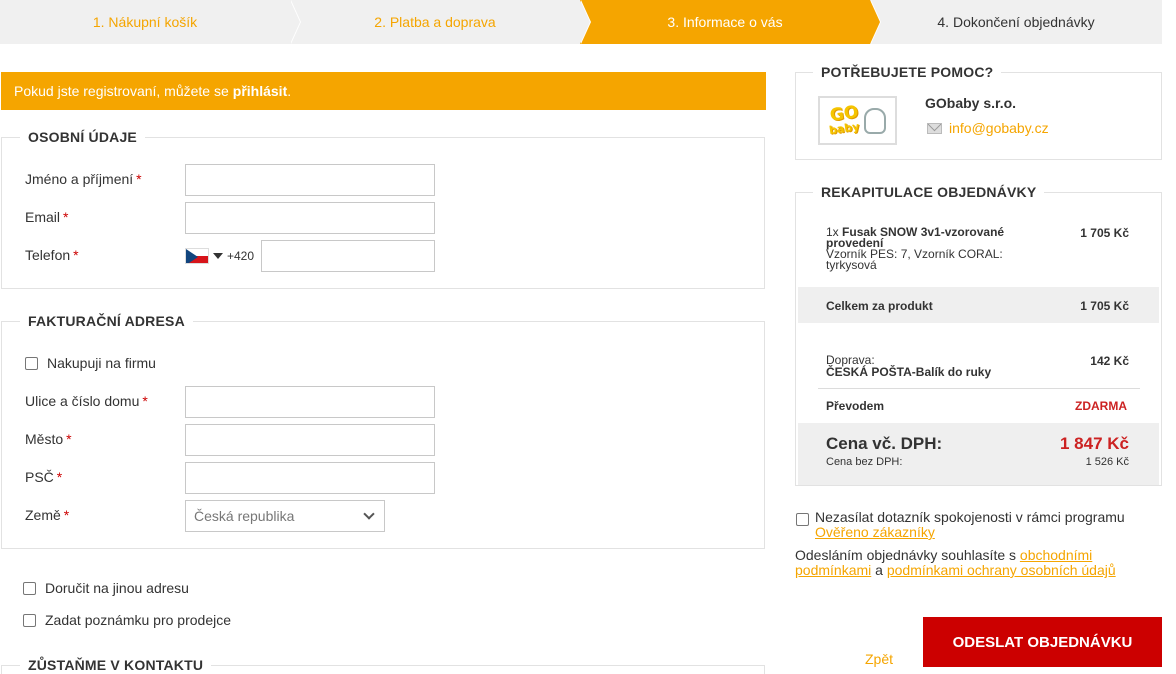 The image size is (1176, 674). What do you see at coordinates (1101, 406) in the screenshot?
I see `payment-price: ZDARMA` at bounding box center [1101, 406].